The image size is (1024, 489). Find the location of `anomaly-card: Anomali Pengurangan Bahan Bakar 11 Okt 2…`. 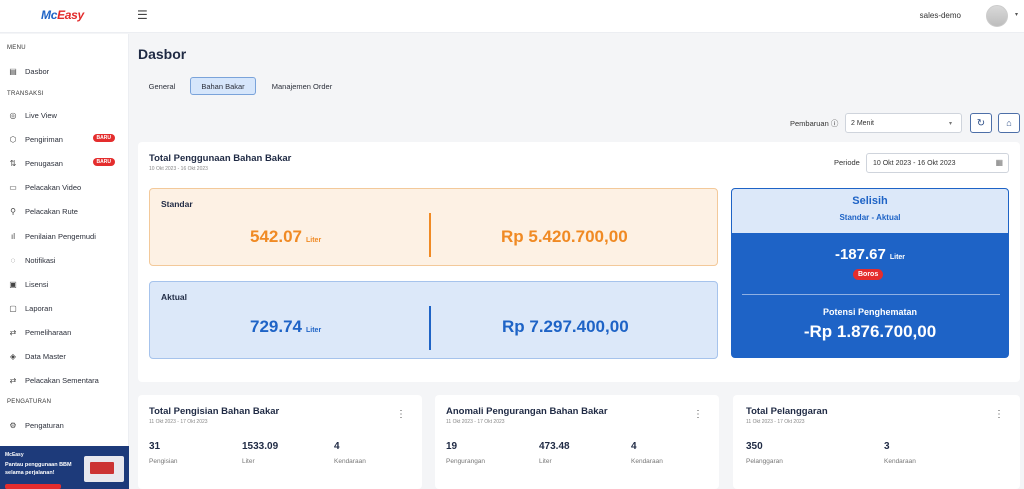

anomaly-card: Anomali Pengurangan Bahan Bakar 11 Okt 2… is located at coordinates (577, 442).